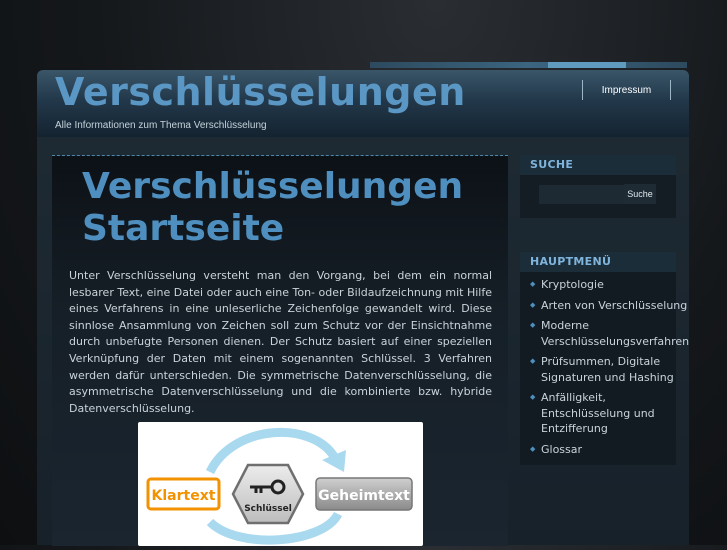 This screenshot has height=550, width=727. What do you see at coordinates (598, 165) in the screenshot?
I see `search-widget-title: SUCHE` at bounding box center [598, 165].